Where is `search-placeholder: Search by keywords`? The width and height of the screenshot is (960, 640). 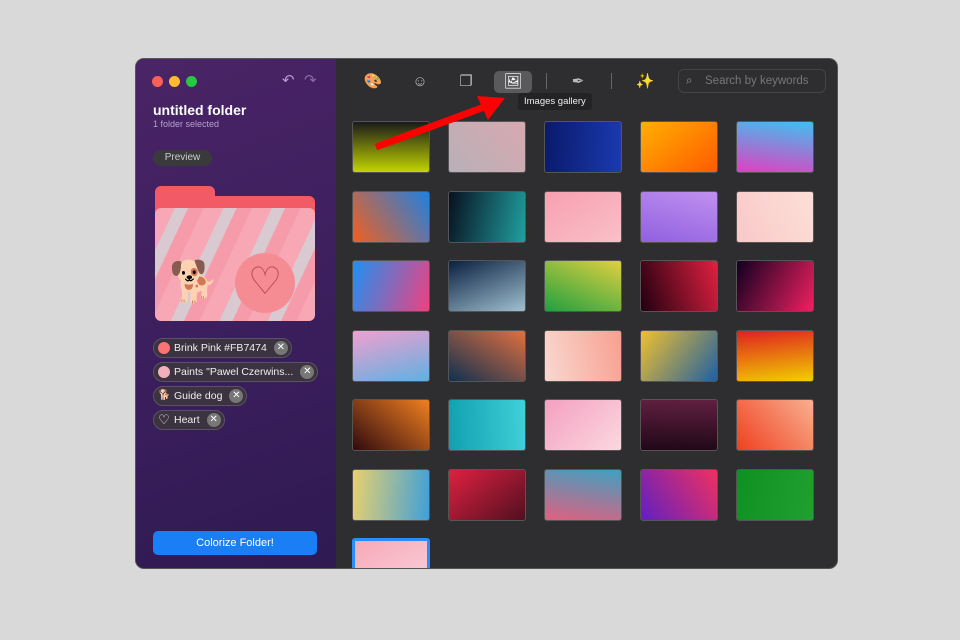
search-placeholder: Search by keywords is located at coordinates (757, 81).